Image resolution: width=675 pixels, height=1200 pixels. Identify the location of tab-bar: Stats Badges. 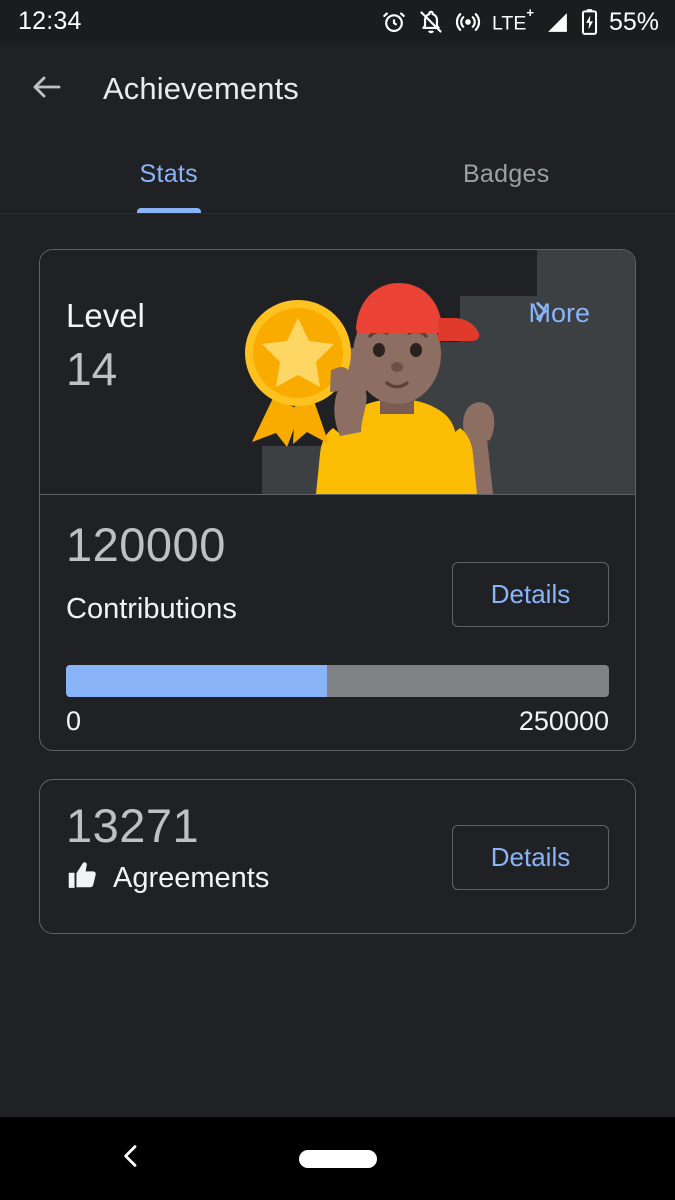
(337, 174).